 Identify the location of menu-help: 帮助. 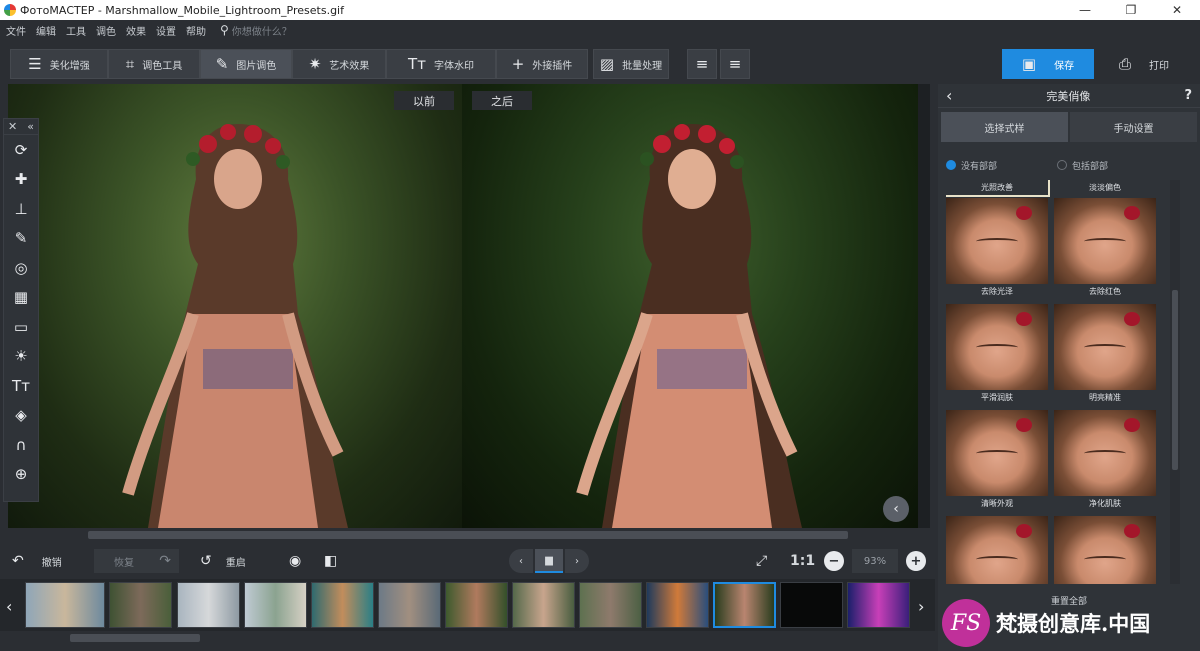
(196, 30).